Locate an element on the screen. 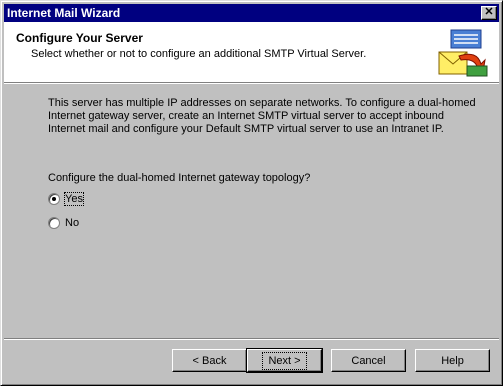 The height and width of the screenshot is (386, 503). radio-yes: Yes is located at coordinates (66, 199).